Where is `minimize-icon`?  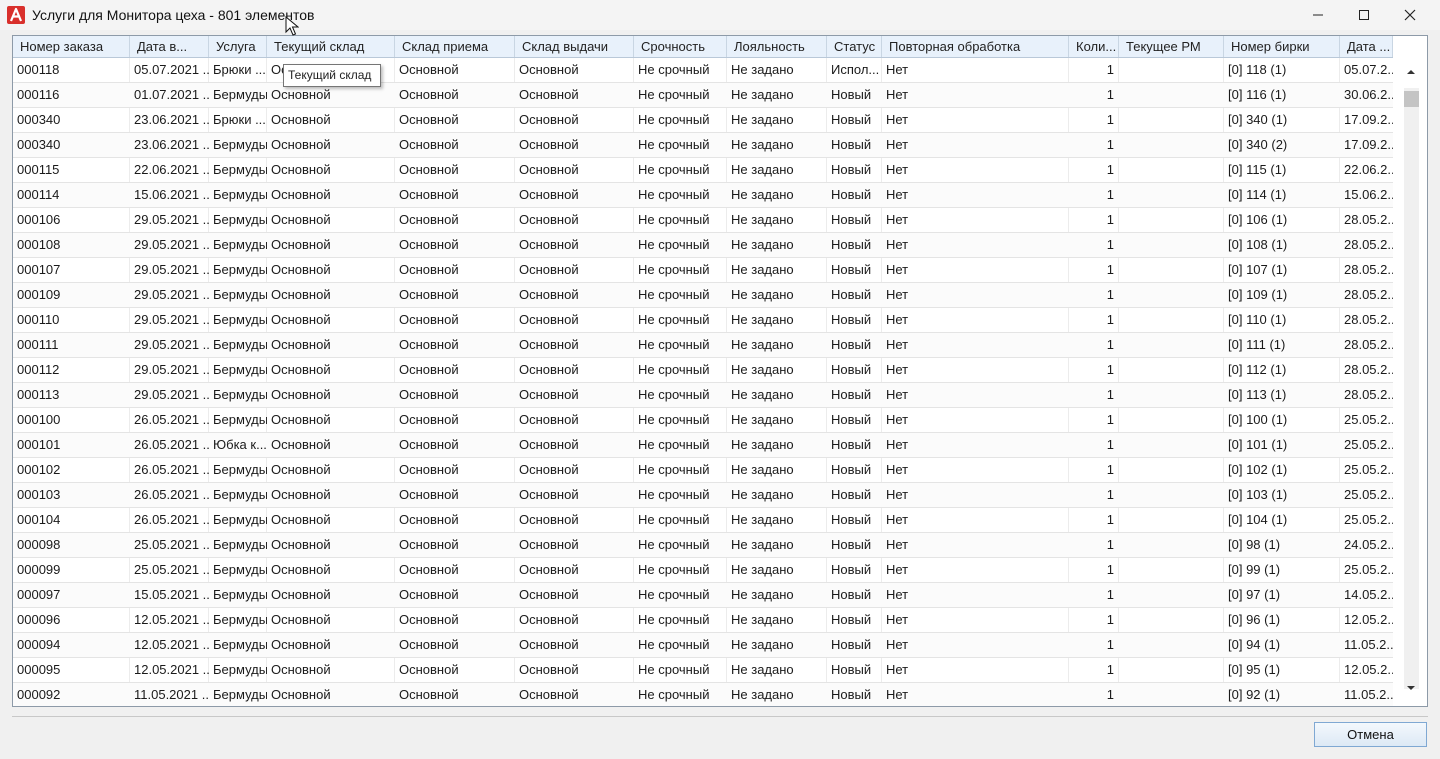 minimize-icon is located at coordinates (1318, 15).